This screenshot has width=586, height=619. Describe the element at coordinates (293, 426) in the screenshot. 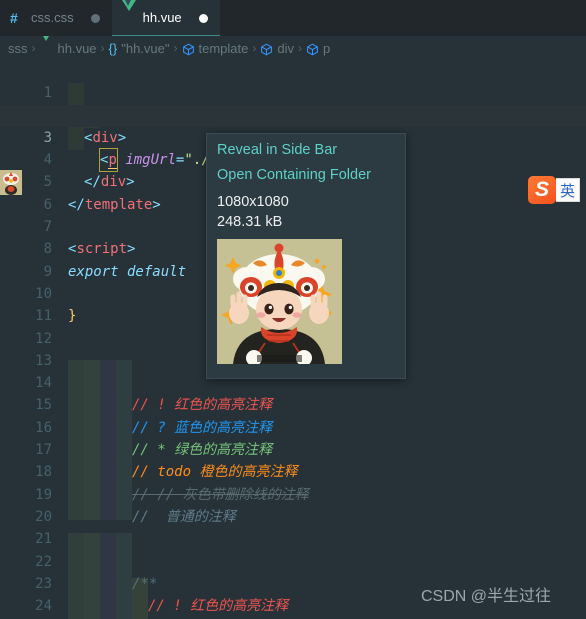

I see `code-line: 16 // * 绿色的高亮注释` at that location.